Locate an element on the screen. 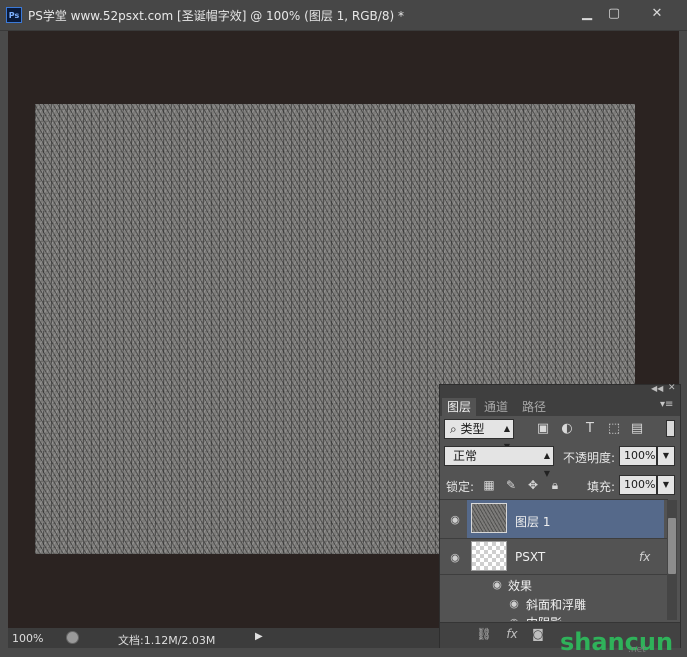 The image size is (687, 657). mask-icon: ◙ is located at coordinates (538, 634).